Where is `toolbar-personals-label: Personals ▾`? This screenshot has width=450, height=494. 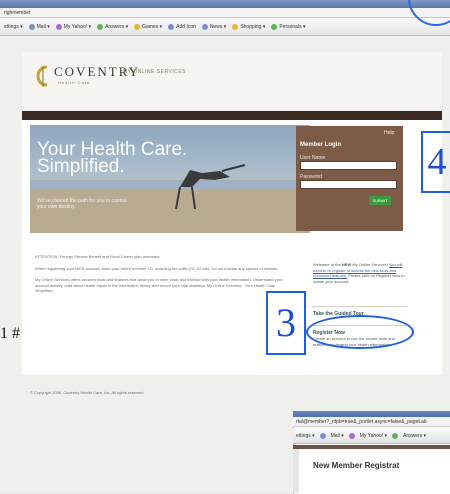 toolbar-personals-label: Personals ▾ is located at coordinates (292, 26).